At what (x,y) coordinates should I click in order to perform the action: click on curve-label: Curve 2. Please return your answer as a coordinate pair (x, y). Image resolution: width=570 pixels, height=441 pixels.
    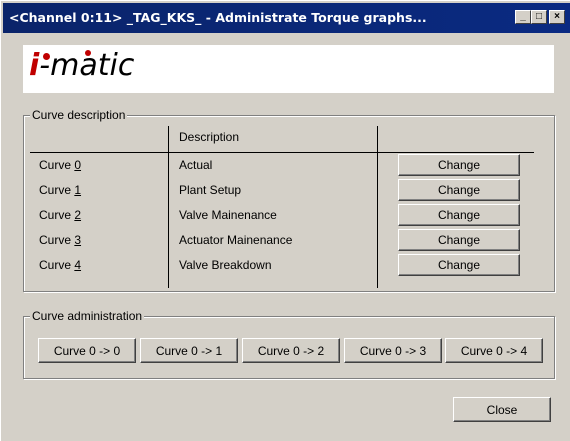
    Looking at the image, I should click on (60, 215).